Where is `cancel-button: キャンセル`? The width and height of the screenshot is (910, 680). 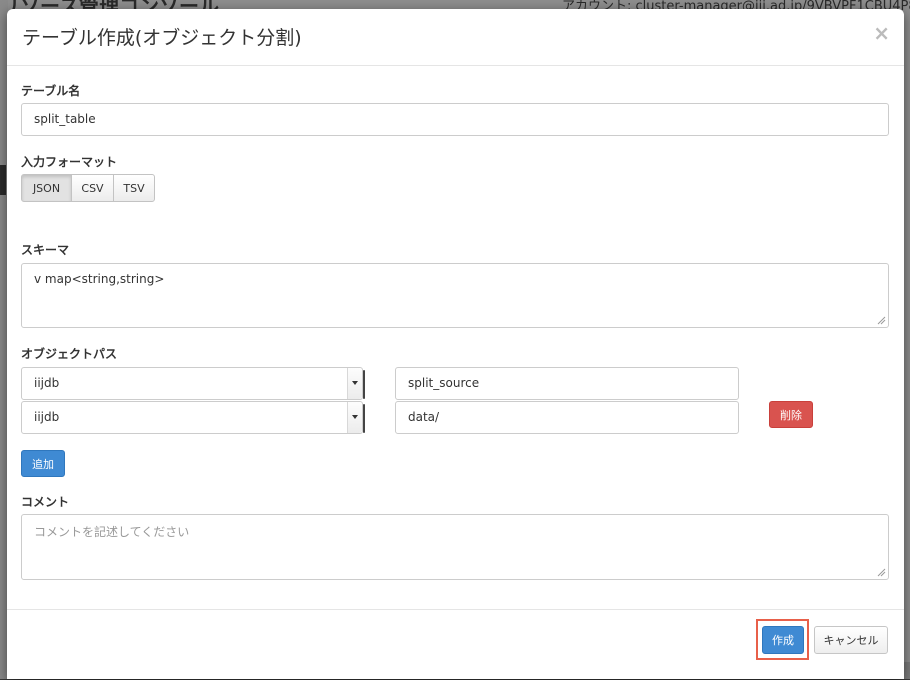 cancel-button: キャンセル is located at coordinates (851, 640).